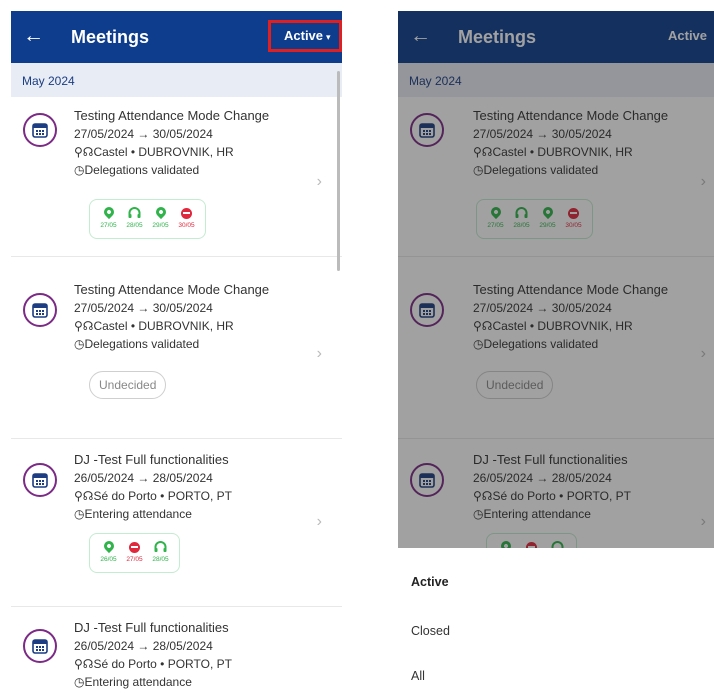  What do you see at coordinates (328, 37) in the screenshot?
I see `chevron-down-icon: ▾` at bounding box center [328, 37].